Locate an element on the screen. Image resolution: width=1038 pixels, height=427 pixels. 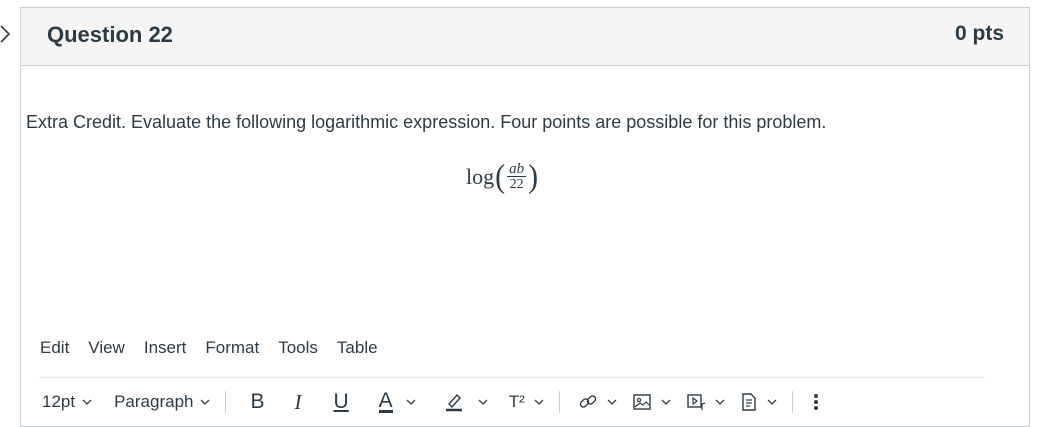
bold-icon: B is located at coordinates (257, 401).